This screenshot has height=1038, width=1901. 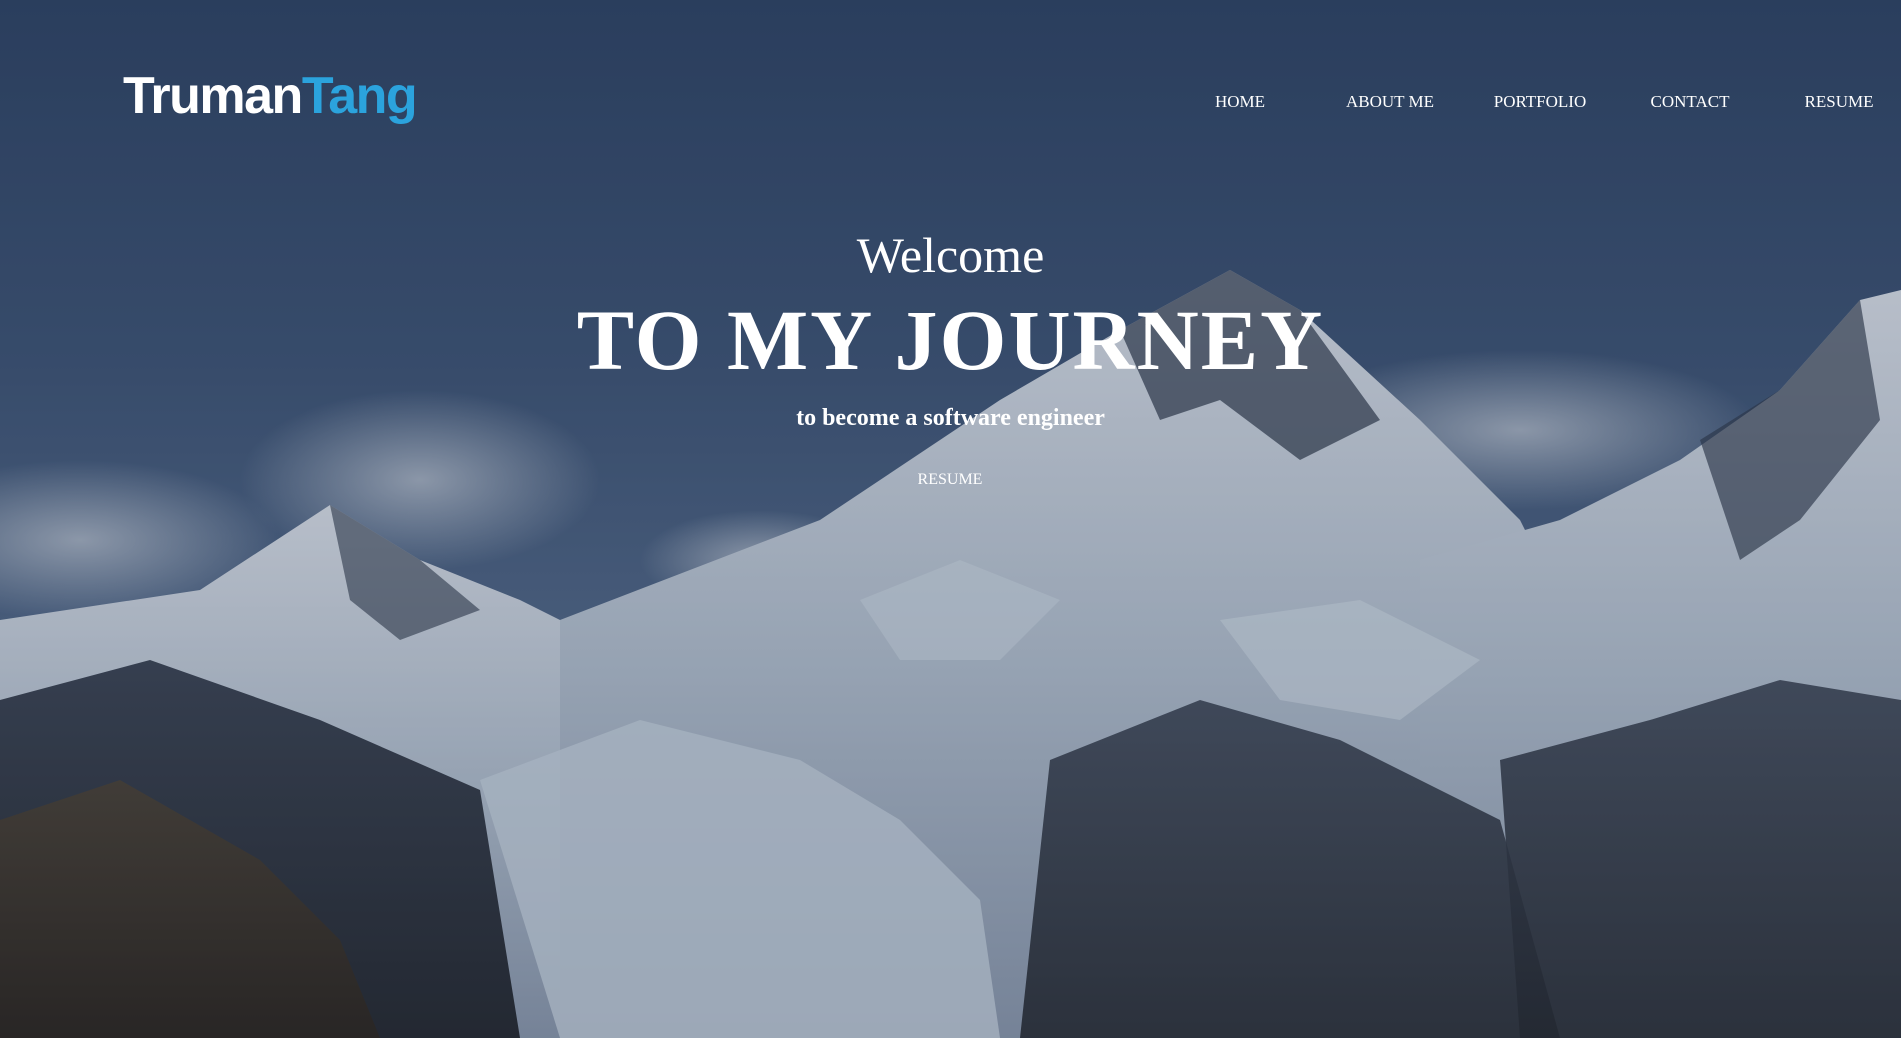 What do you see at coordinates (1240, 102) in the screenshot?
I see `nav-home-link: HOME` at bounding box center [1240, 102].